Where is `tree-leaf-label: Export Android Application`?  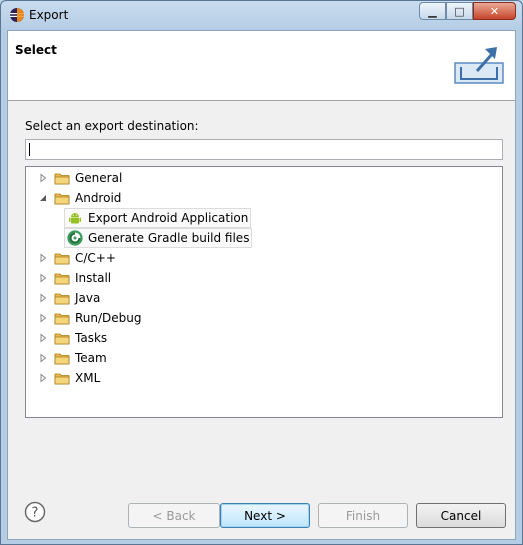 tree-leaf-label: Export Android Application is located at coordinates (168, 218).